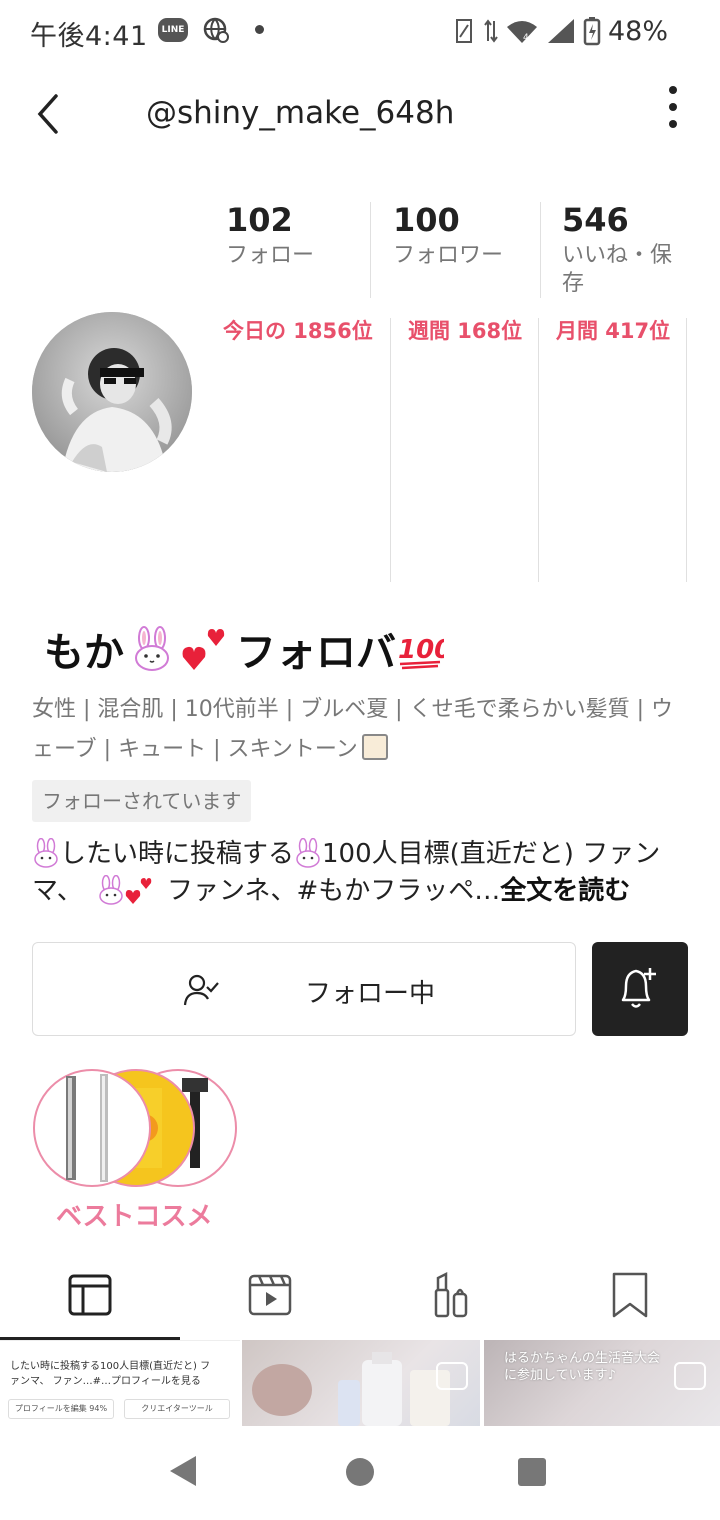  I want to click on bio-text-2: 100人目標(直近だと) ファン, so click(491, 854).